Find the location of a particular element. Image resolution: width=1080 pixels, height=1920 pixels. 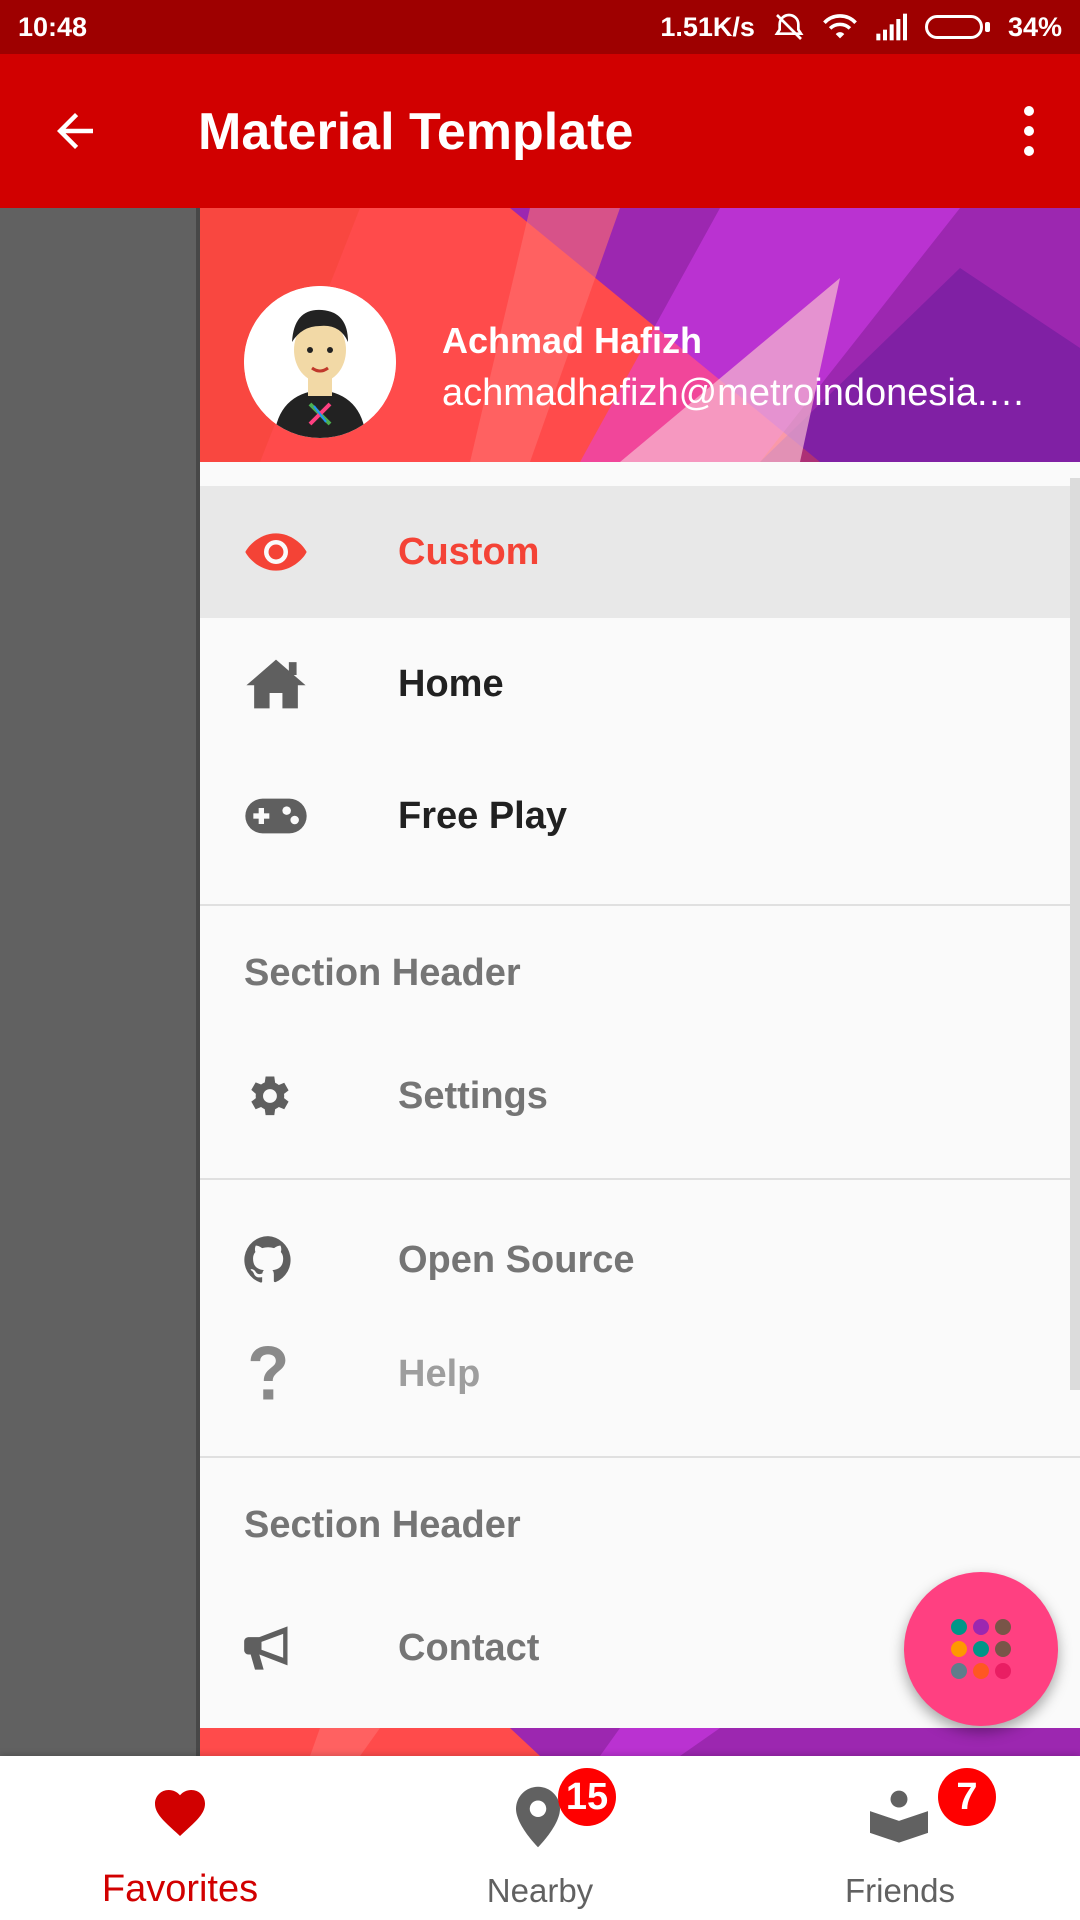

bottom-nav-label: Favorites is located at coordinates (180, 1889).